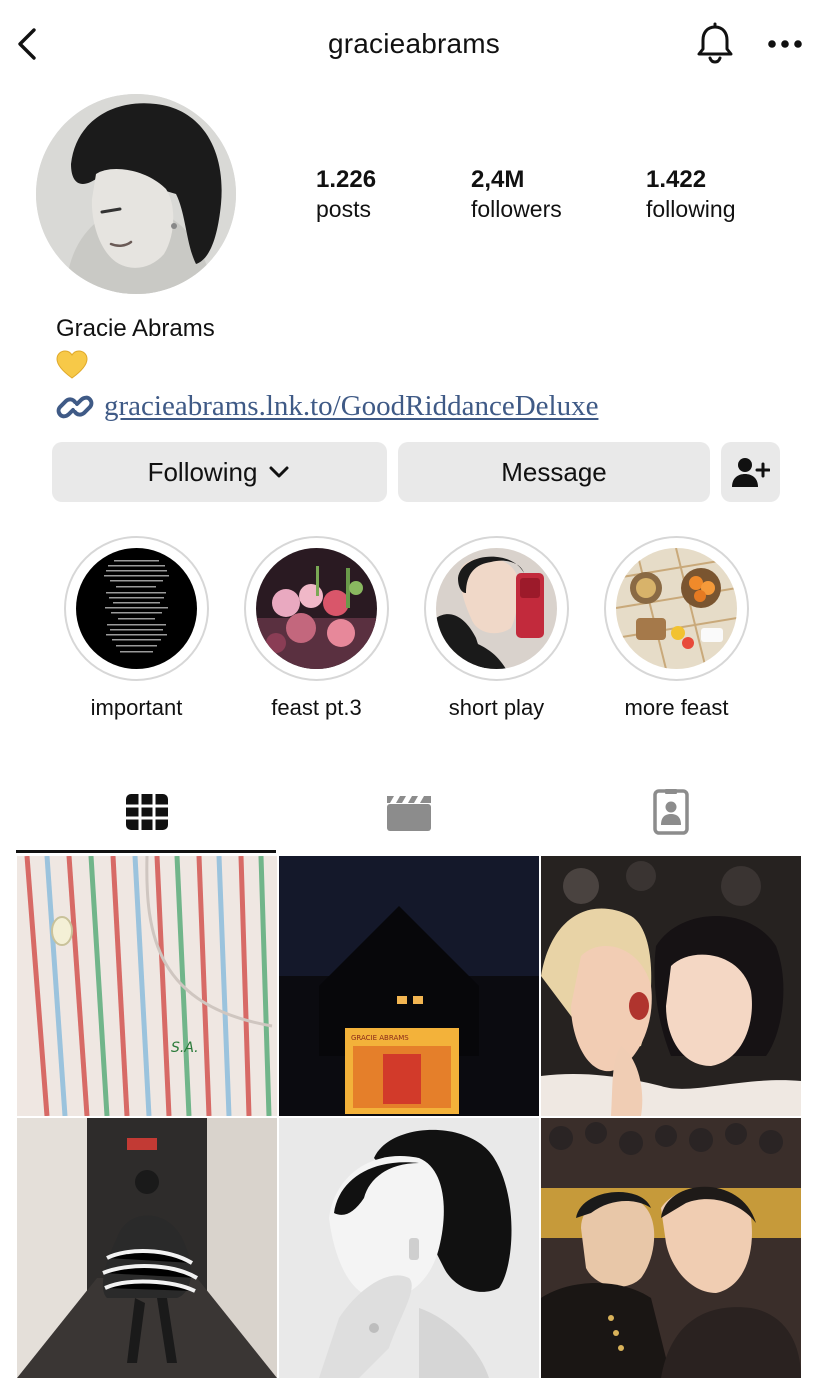 The image size is (828, 1398). Describe the element at coordinates (27, 44) in the screenshot. I see `chevron-left-icon` at that location.